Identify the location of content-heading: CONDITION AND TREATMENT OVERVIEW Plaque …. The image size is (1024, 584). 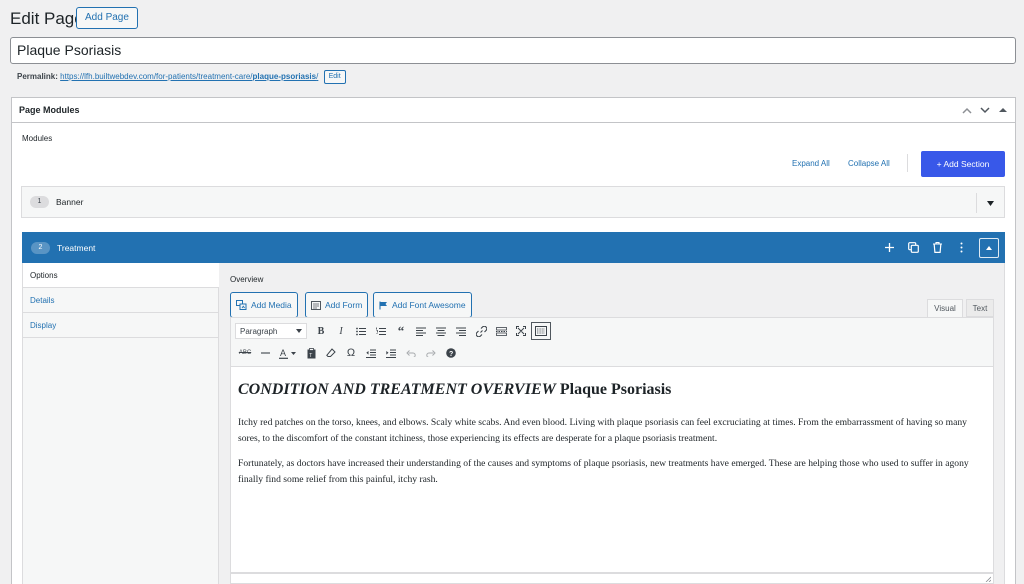
(612, 390).